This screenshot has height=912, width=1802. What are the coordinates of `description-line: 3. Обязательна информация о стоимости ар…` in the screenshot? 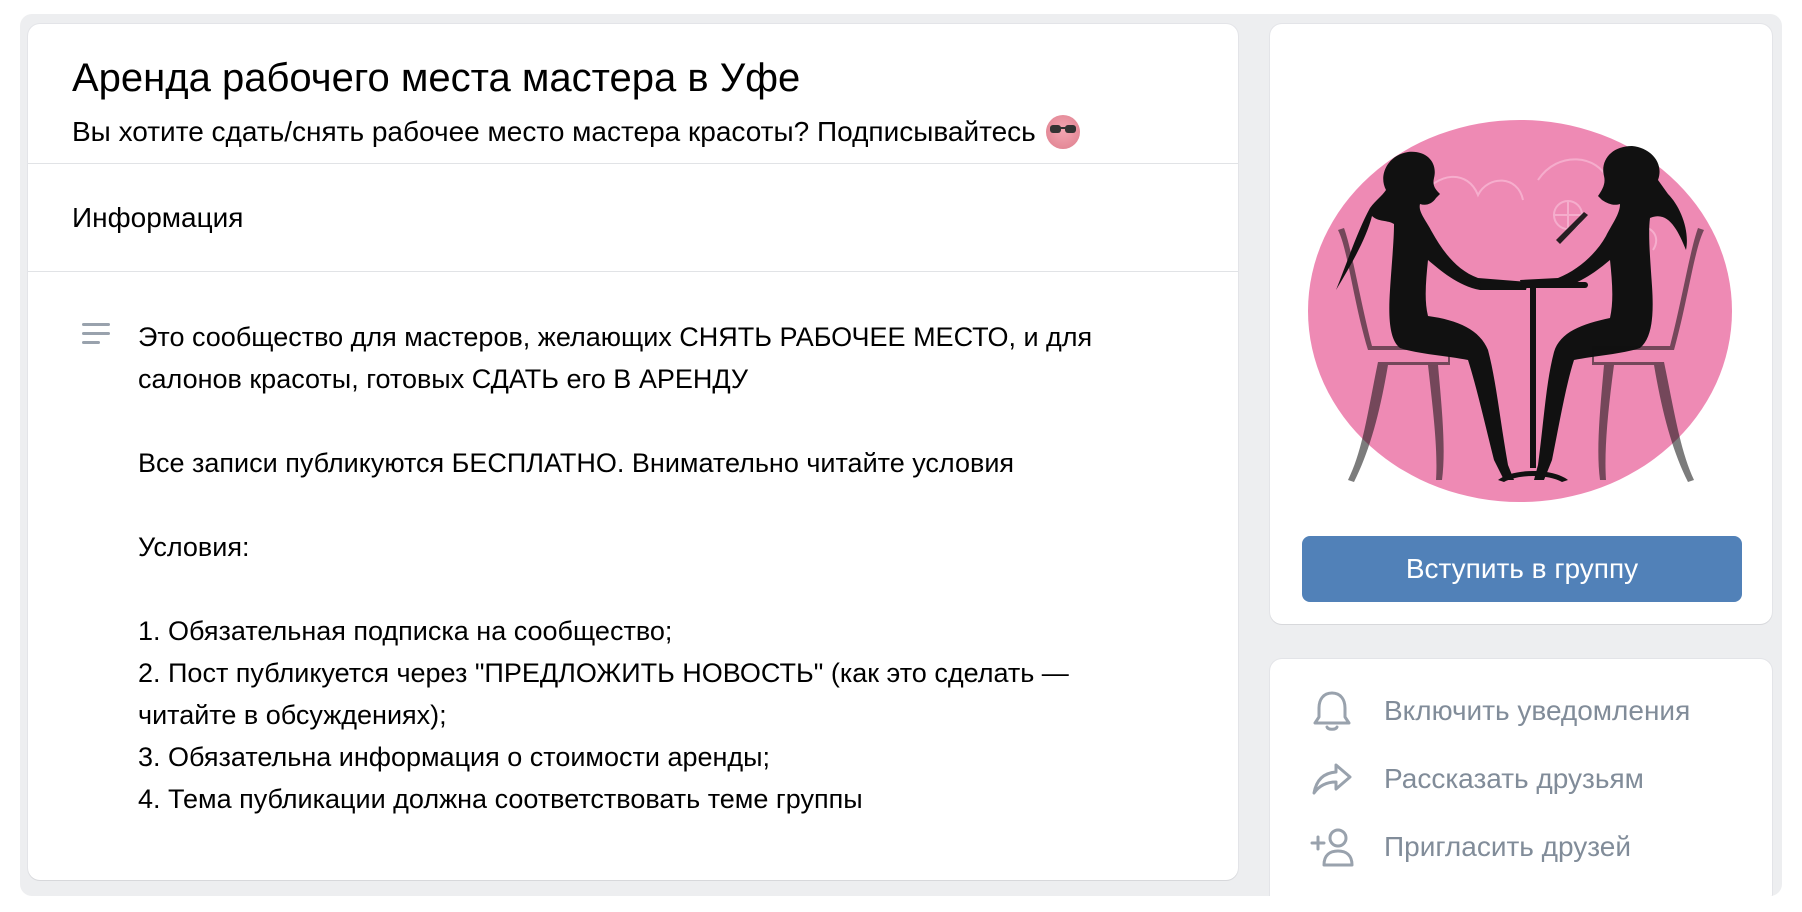 It's located at (454, 757).